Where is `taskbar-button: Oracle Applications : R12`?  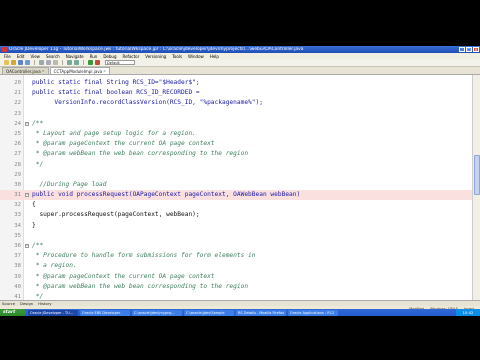 taskbar-button: Oracle Applications : R12 is located at coordinates (313, 312).